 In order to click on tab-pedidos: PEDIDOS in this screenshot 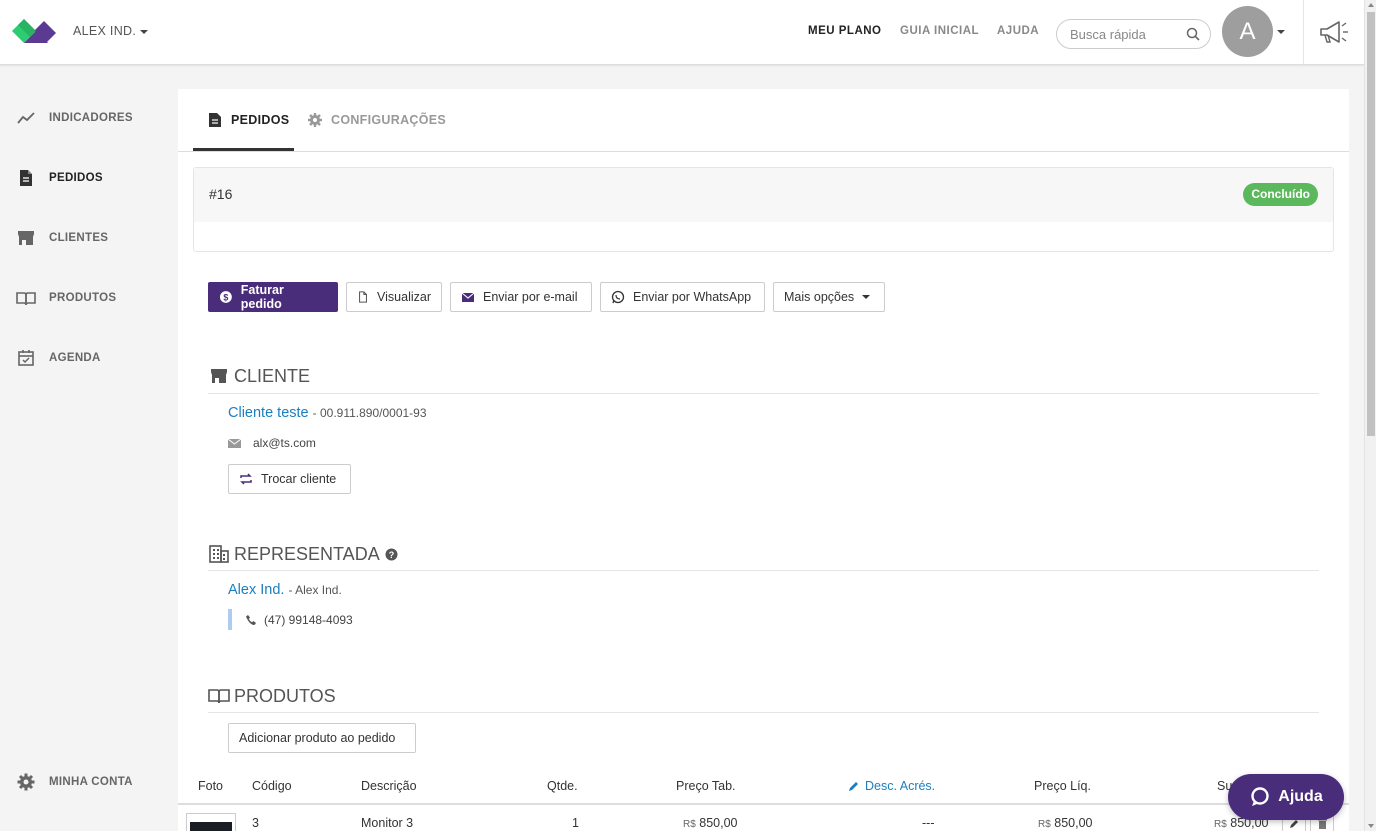, I will do `click(248, 120)`.